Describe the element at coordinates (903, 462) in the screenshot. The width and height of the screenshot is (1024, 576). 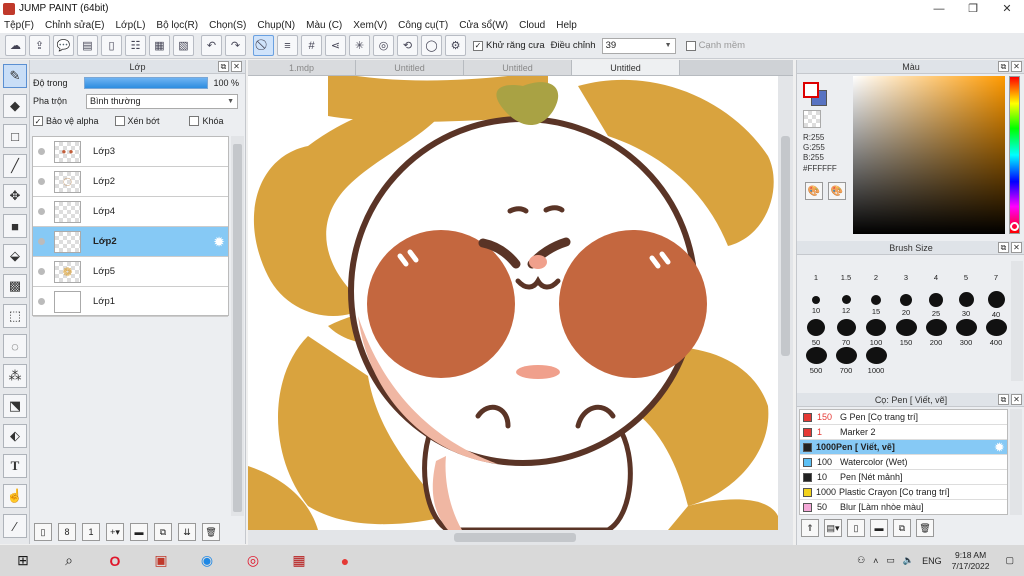
I see `pen-item: 100 Watercolor (Wet)` at that location.